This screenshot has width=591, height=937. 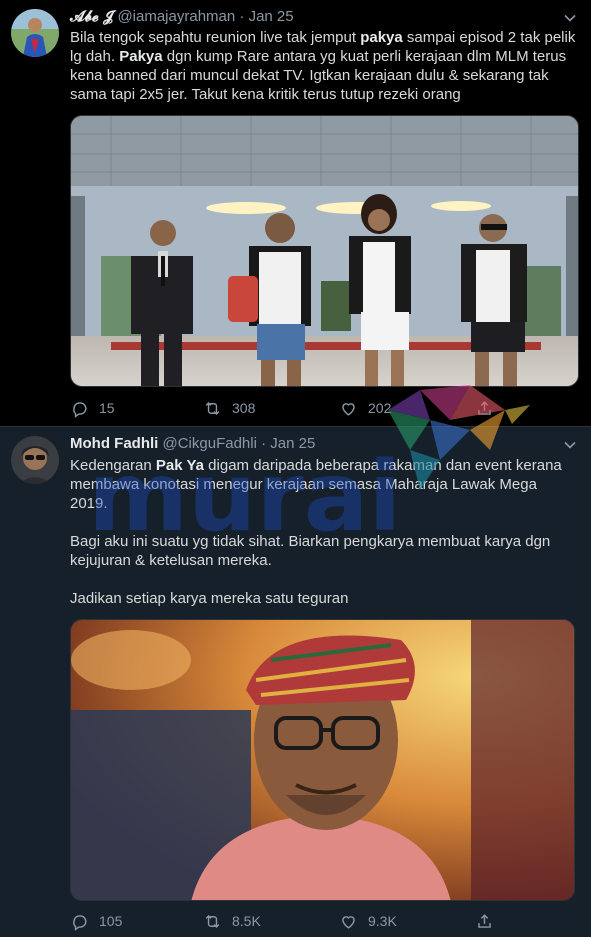 What do you see at coordinates (244, 408) in the screenshot?
I see `retweet-count: 308` at bounding box center [244, 408].